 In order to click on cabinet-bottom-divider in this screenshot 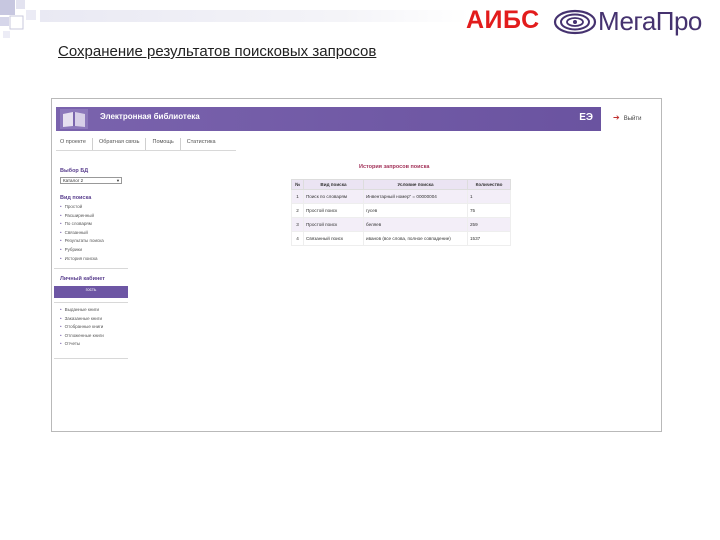, I will do `click(91, 358)`.